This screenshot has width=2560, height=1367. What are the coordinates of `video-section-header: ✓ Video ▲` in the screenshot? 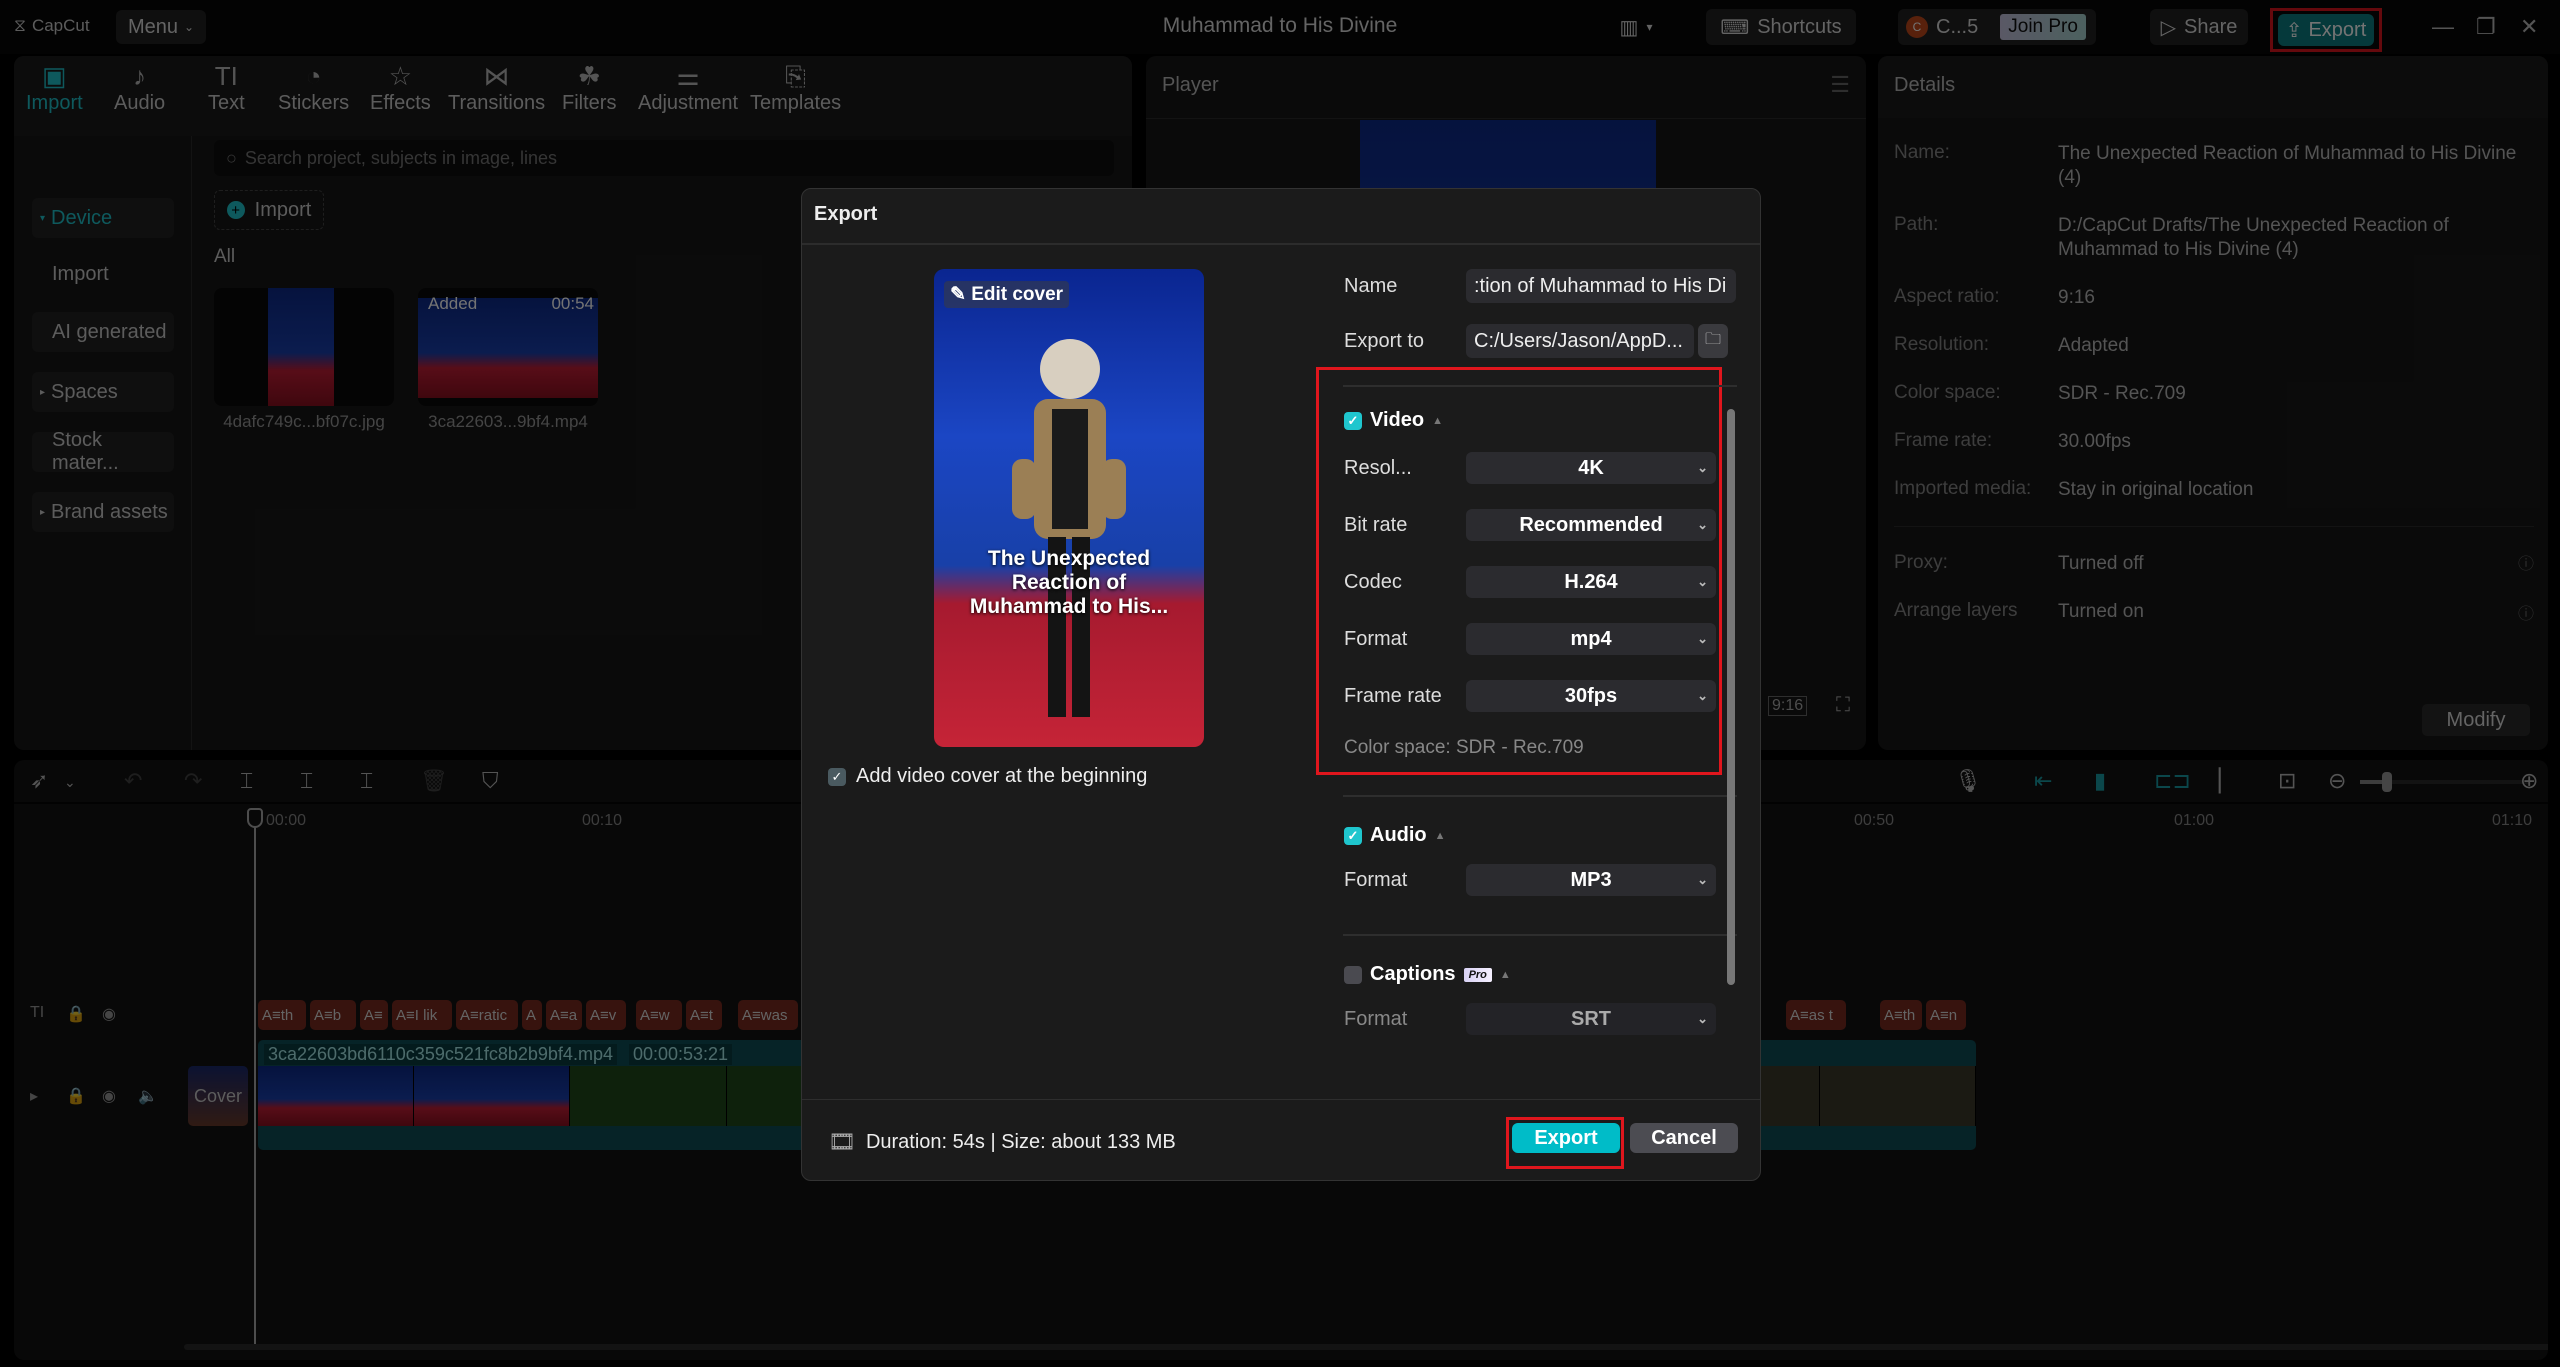 It's located at (1393, 420).